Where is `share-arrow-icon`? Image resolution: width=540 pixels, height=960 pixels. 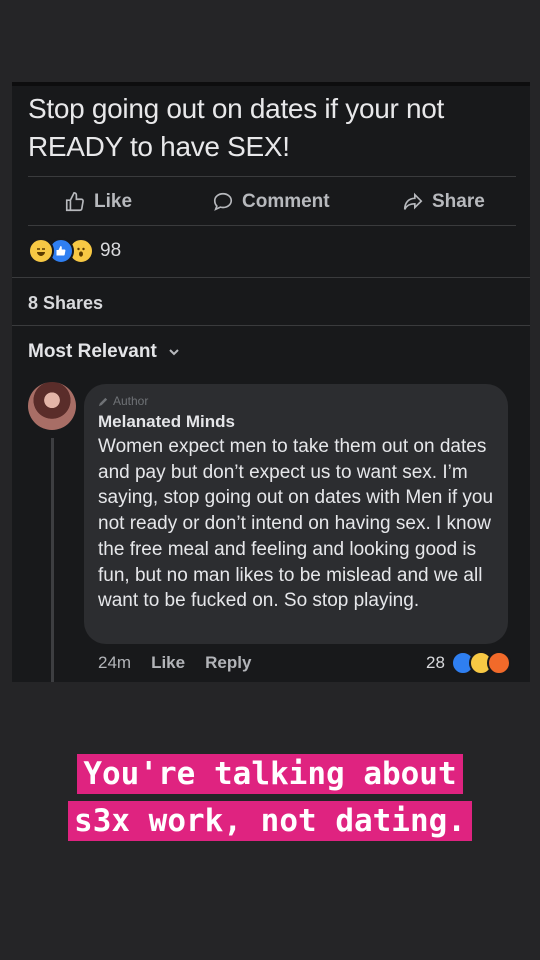 share-arrow-icon is located at coordinates (413, 201).